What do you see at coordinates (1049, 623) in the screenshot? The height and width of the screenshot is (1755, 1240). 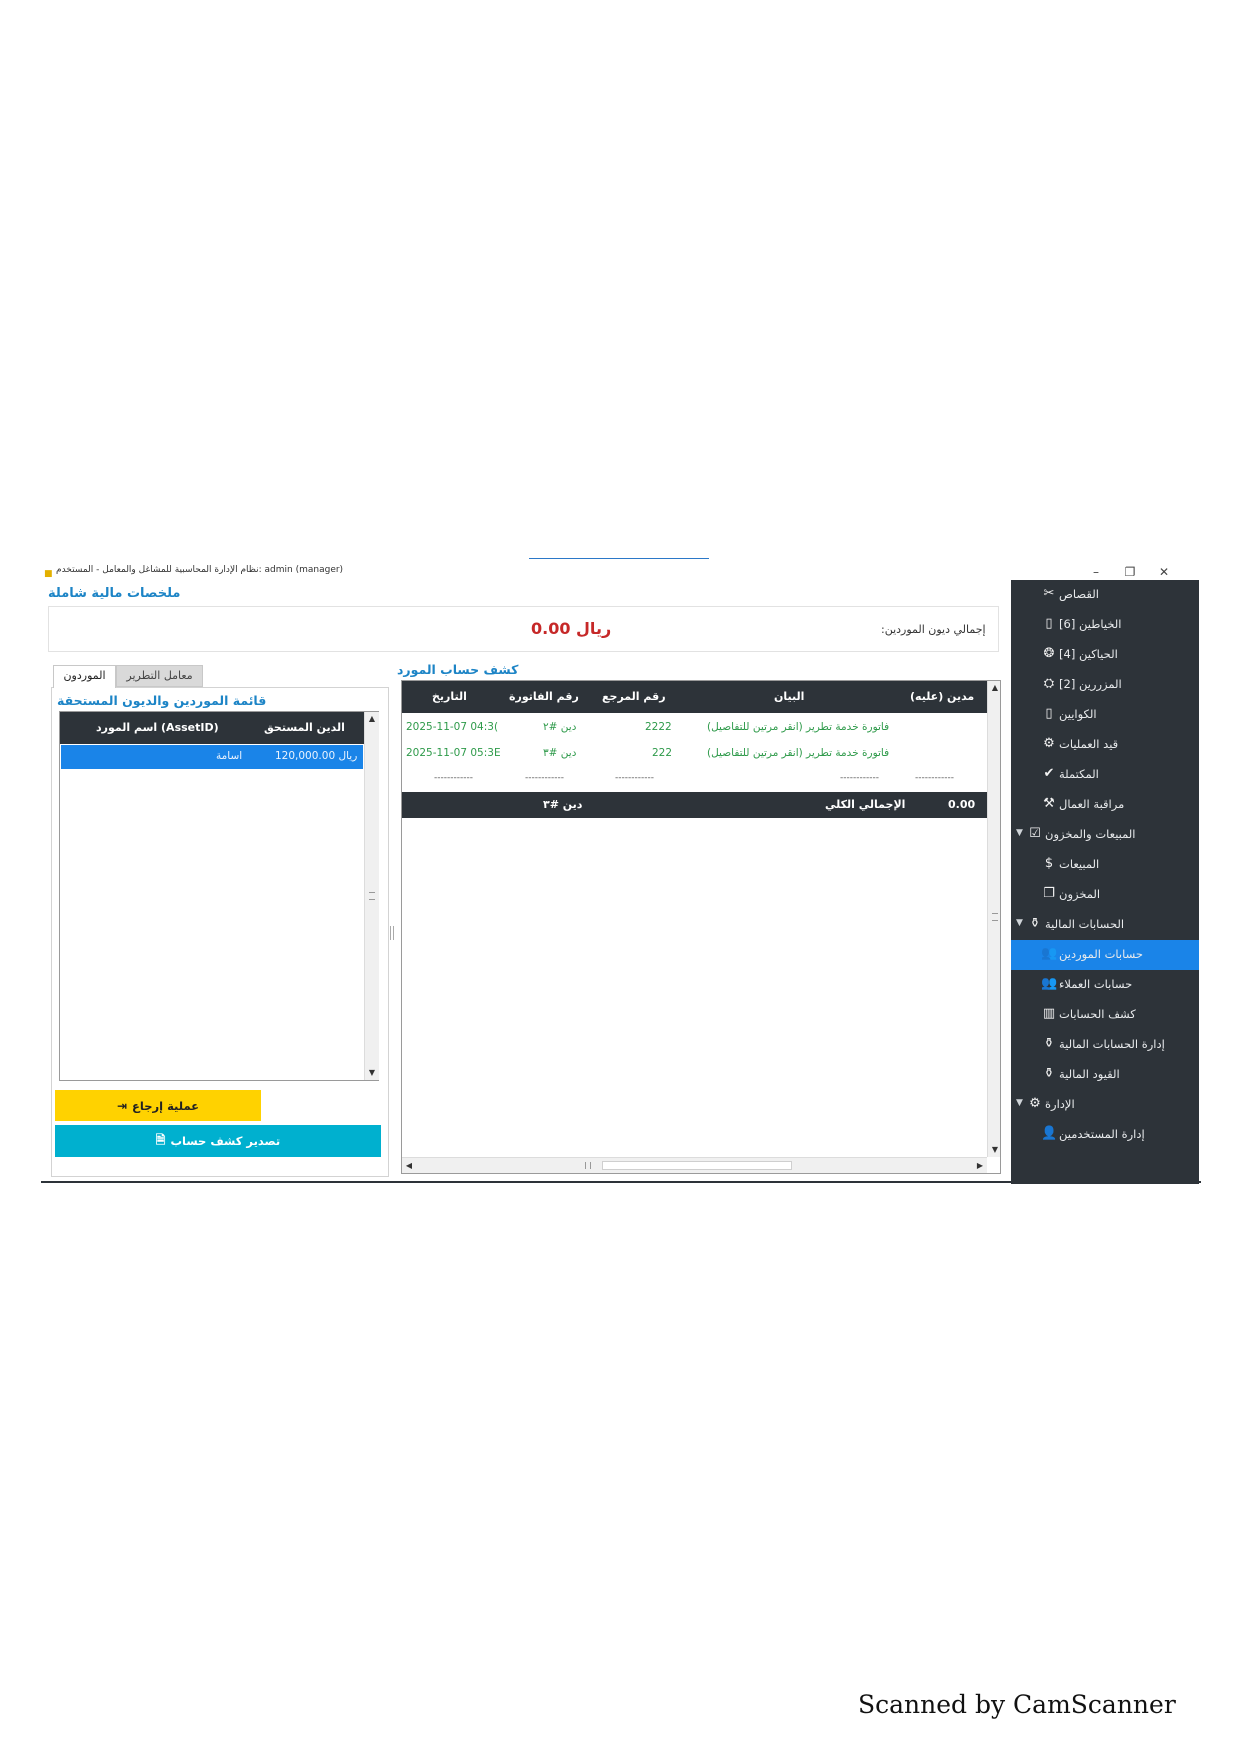 I see `box-icon: ▯` at bounding box center [1049, 623].